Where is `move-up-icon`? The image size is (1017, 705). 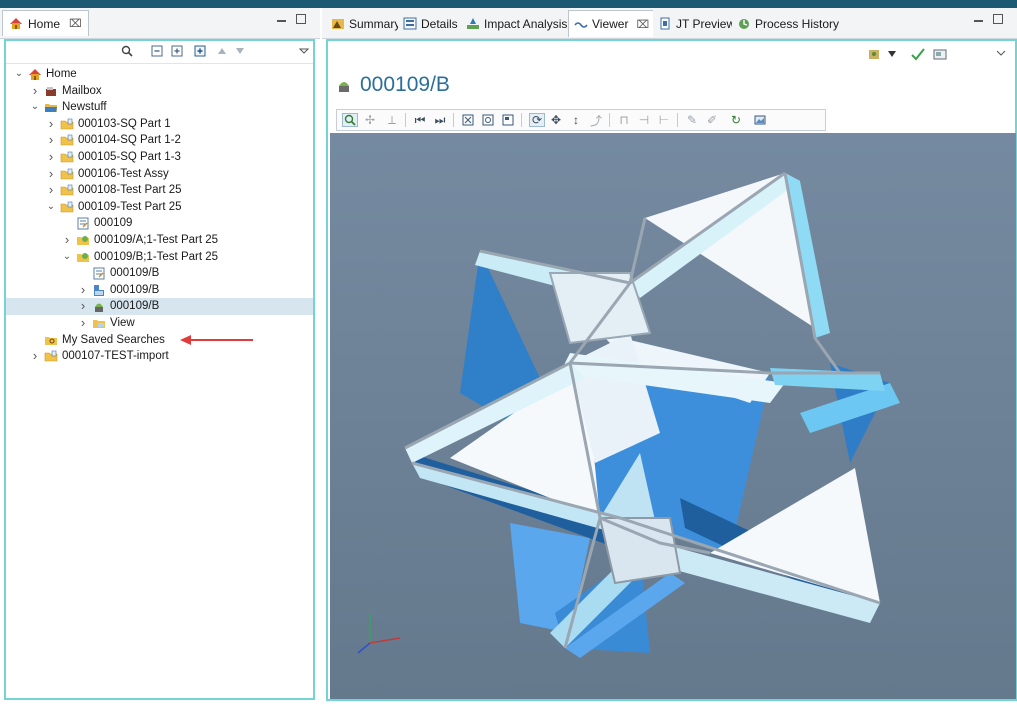
move-up-icon is located at coordinates (222, 51).